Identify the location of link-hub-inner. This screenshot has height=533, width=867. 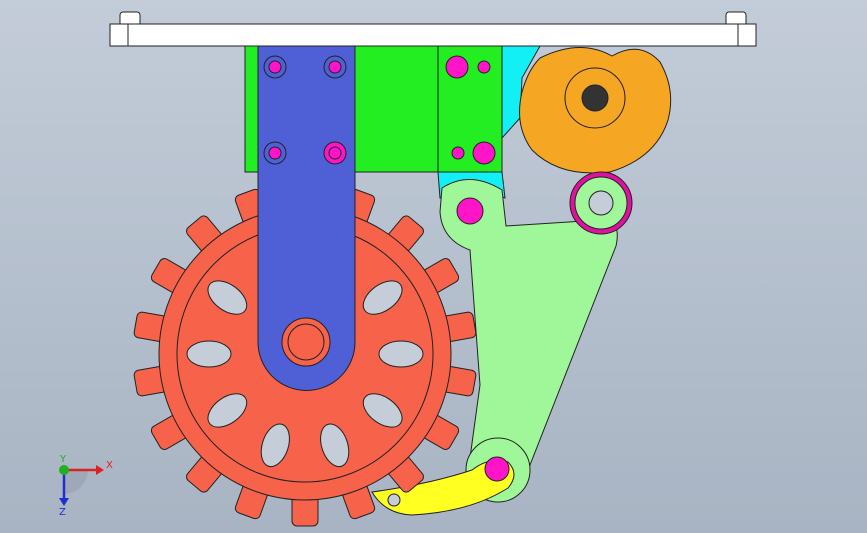
(306, 342).